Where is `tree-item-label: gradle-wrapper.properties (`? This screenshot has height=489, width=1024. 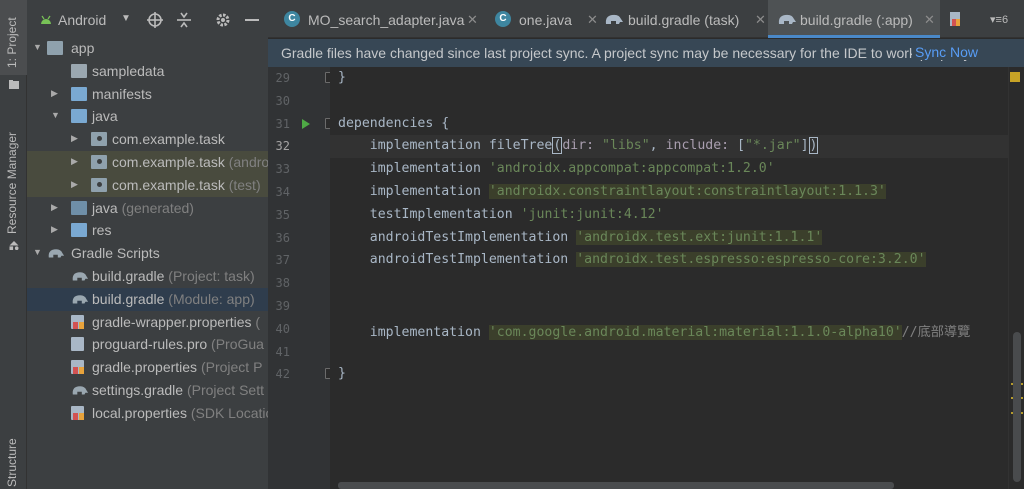 tree-item-label: gradle-wrapper.properties ( is located at coordinates (176, 322).